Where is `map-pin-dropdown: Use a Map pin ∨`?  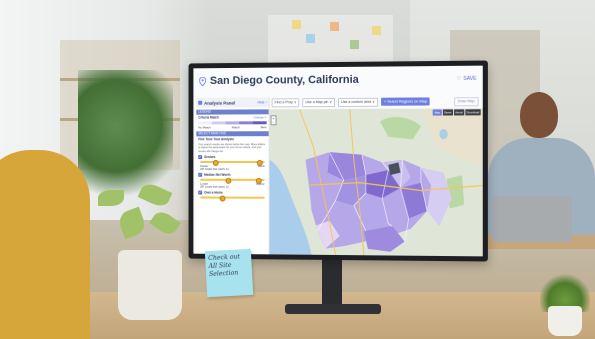
map-pin-dropdown: Use a Map pin ∨ is located at coordinates (319, 102).